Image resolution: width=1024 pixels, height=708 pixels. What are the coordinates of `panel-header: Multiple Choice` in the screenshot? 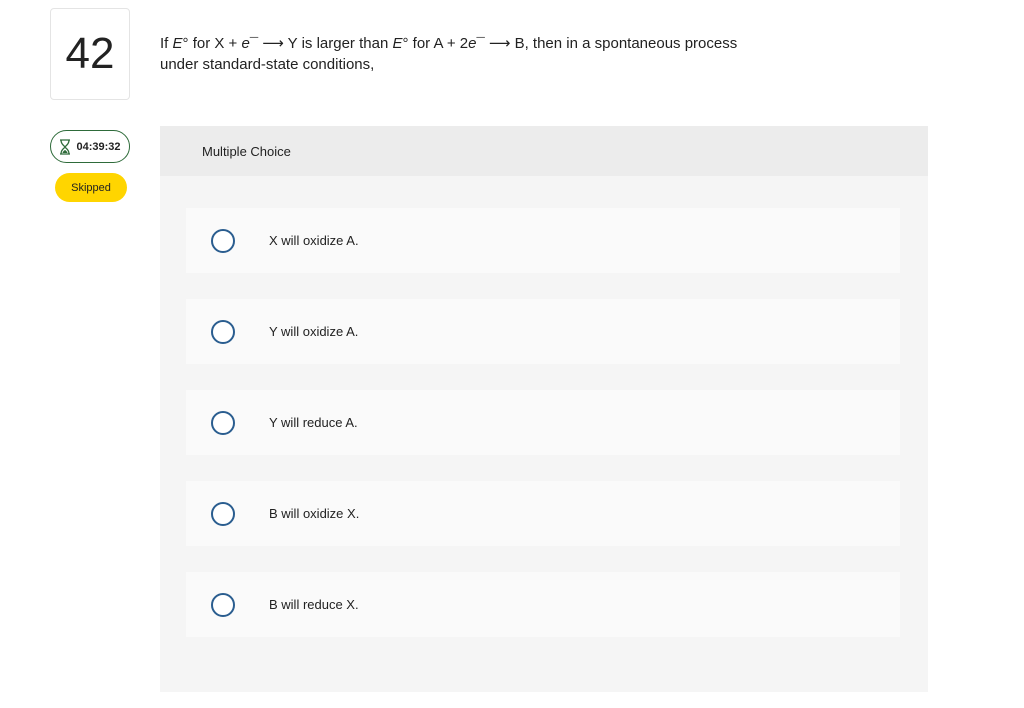 It's located at (544, 151).